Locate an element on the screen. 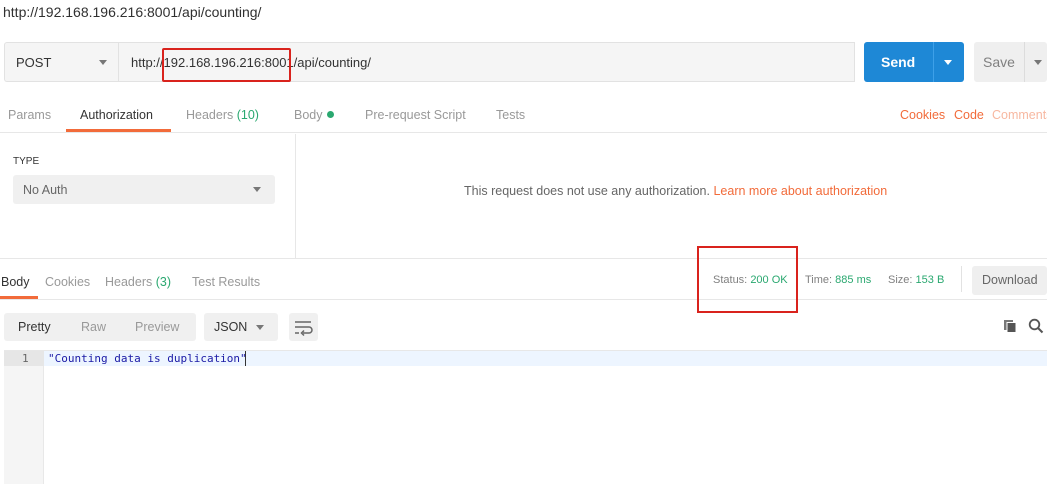 Image resolution: width=1047 pixels, height=484 pixels. method-select: POST is located at coordinates (61, 62).